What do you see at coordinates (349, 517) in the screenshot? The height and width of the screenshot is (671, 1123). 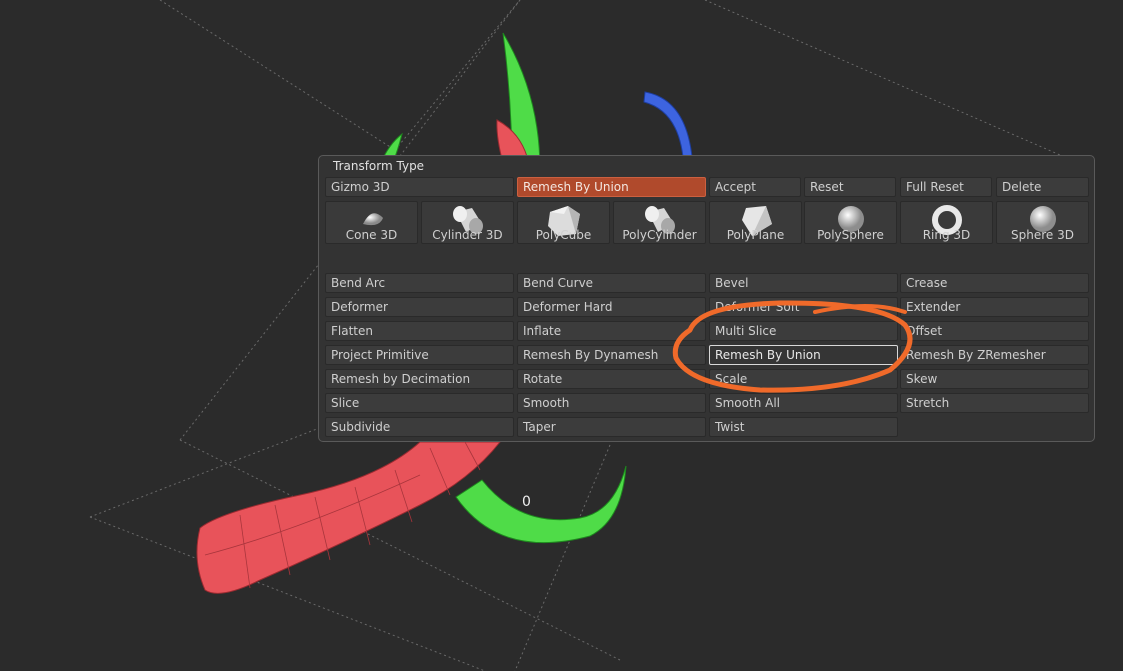 I see `red-tube-mesh` at bounding box center [349, 517].